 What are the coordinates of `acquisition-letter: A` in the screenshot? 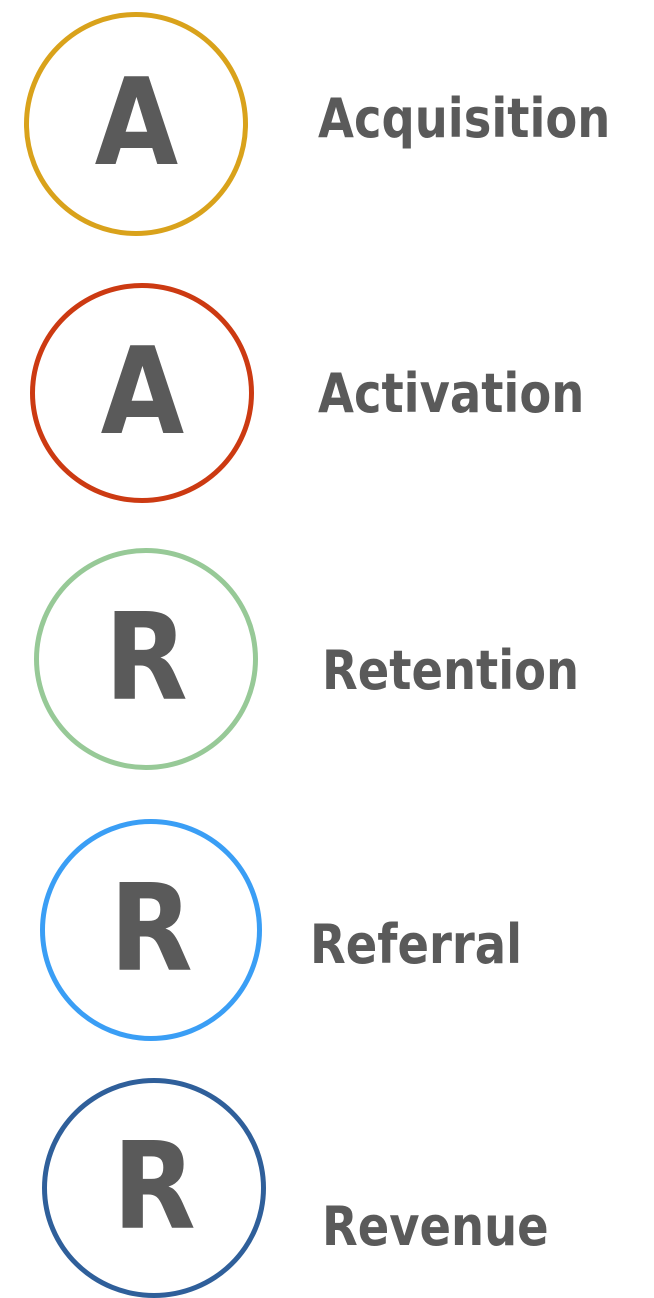 It's located at (136, 123).